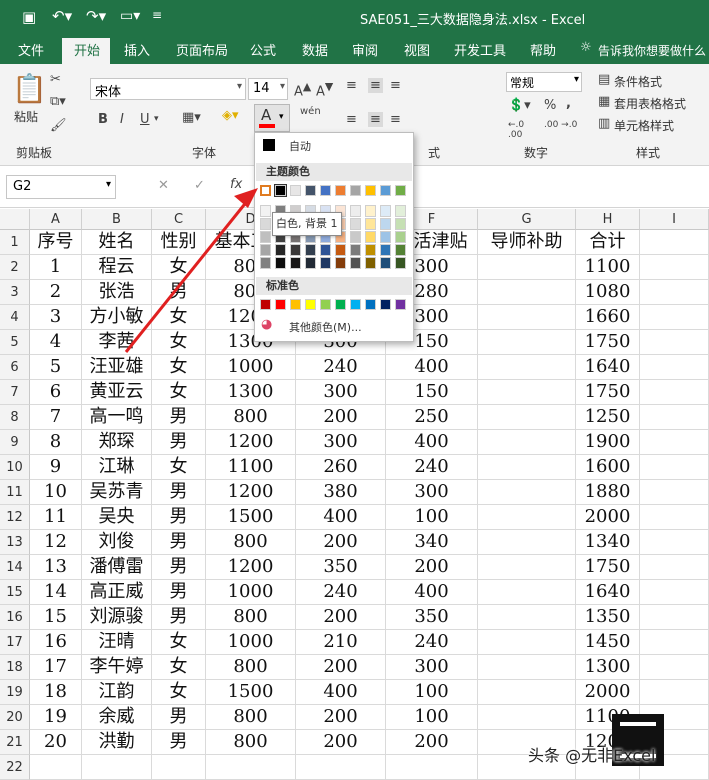  Describe the element at coordinates (432, 617) in the screenshot. I see `data-cell: 350` at that location.